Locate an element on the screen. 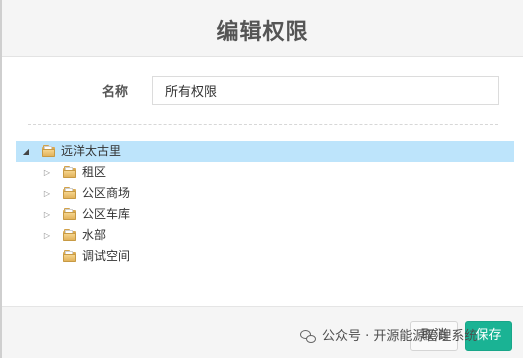  watermark-text: 公众号 · 开源能源管理系统 is located at coordinates (400, 336).